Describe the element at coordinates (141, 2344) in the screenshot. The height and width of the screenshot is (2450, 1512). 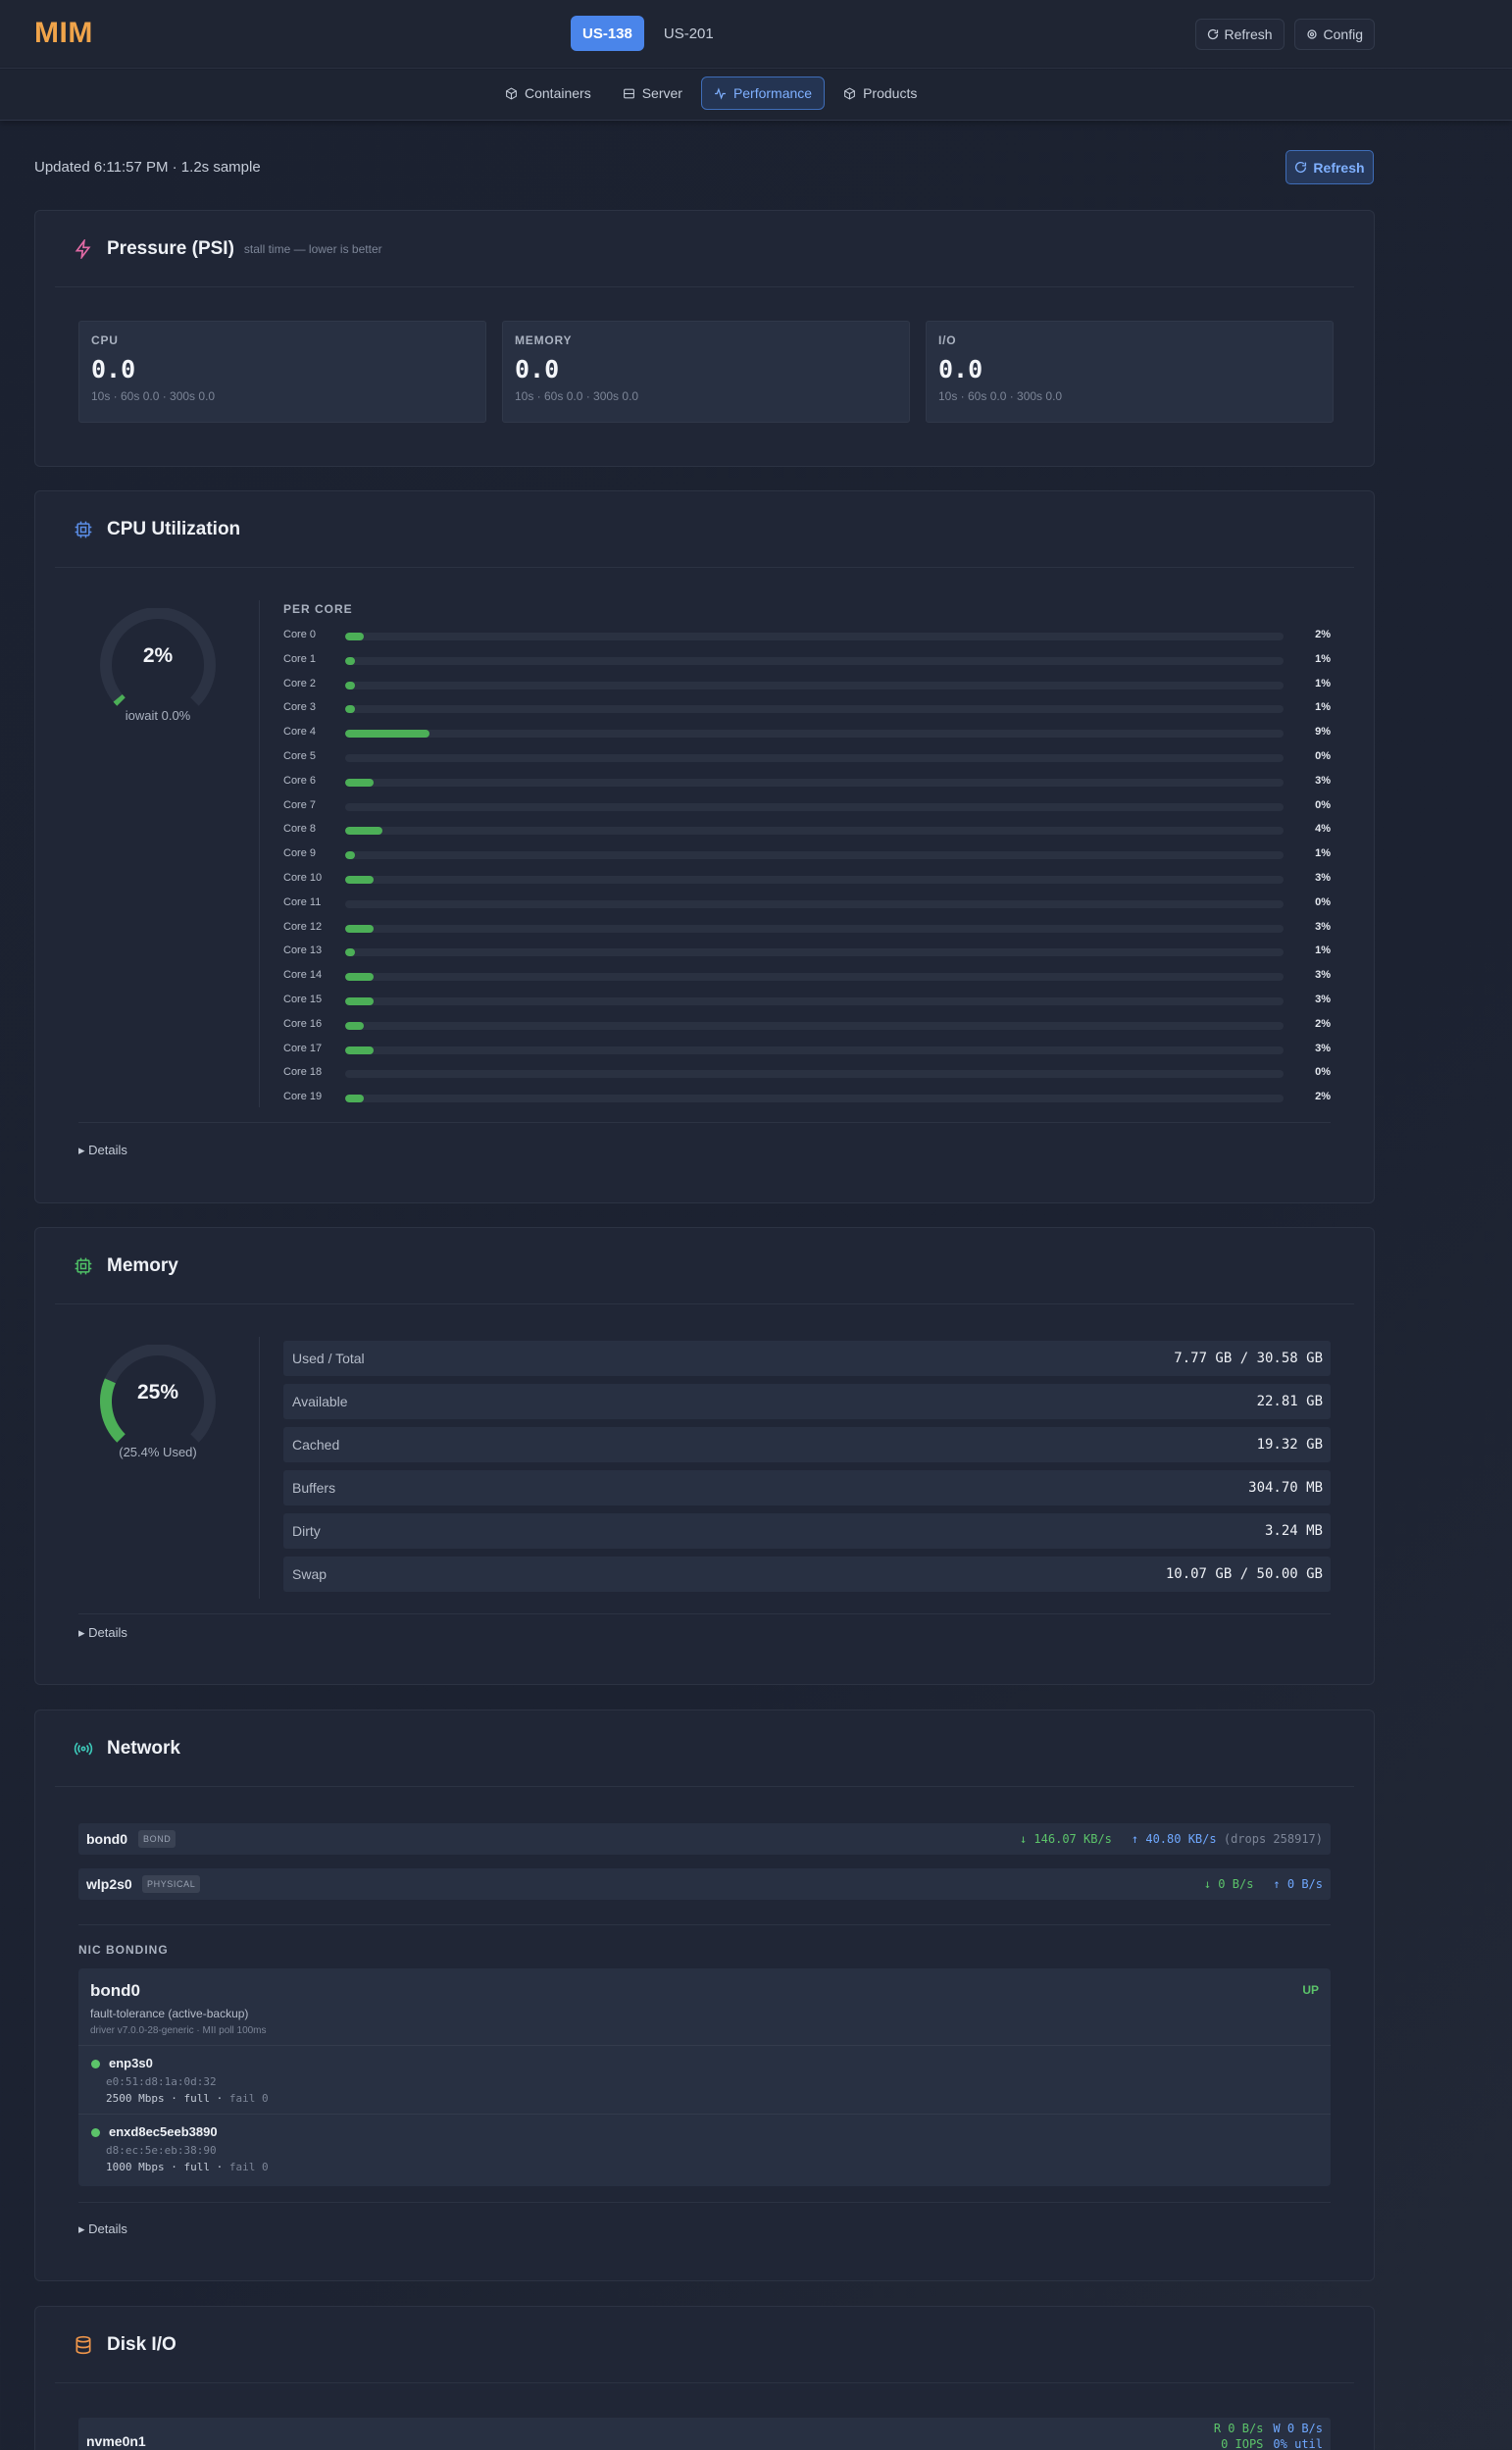
I see `disk-title: Disk I/O` at that location.